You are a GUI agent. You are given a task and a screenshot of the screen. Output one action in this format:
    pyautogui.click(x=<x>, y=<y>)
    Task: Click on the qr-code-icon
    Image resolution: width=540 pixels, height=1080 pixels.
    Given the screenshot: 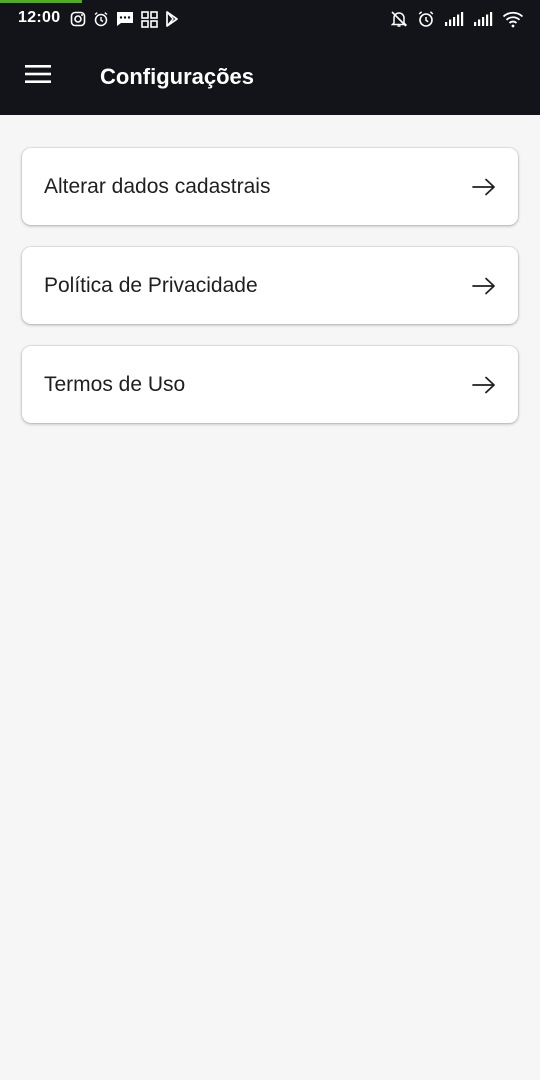 What is the action you would take?
    pyautogui.click(x=149, y=19)
    